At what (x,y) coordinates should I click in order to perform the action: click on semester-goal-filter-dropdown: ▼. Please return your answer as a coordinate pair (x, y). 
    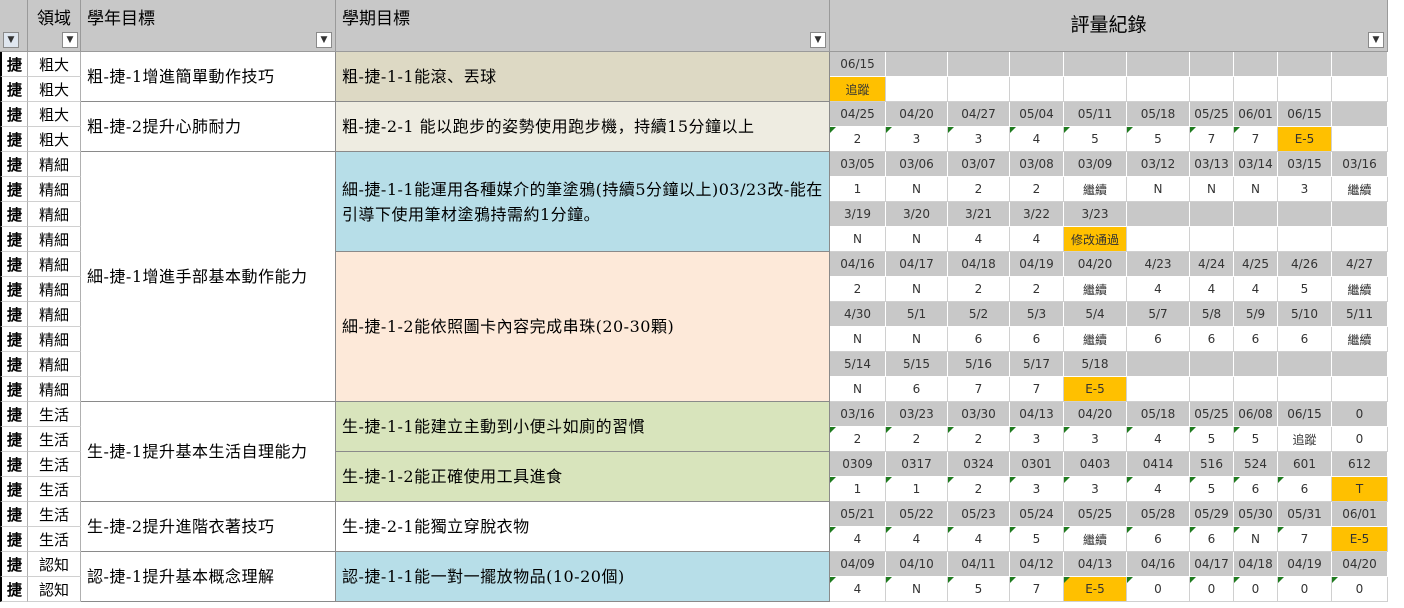
    Looking at the image, I should click on (818, 40).